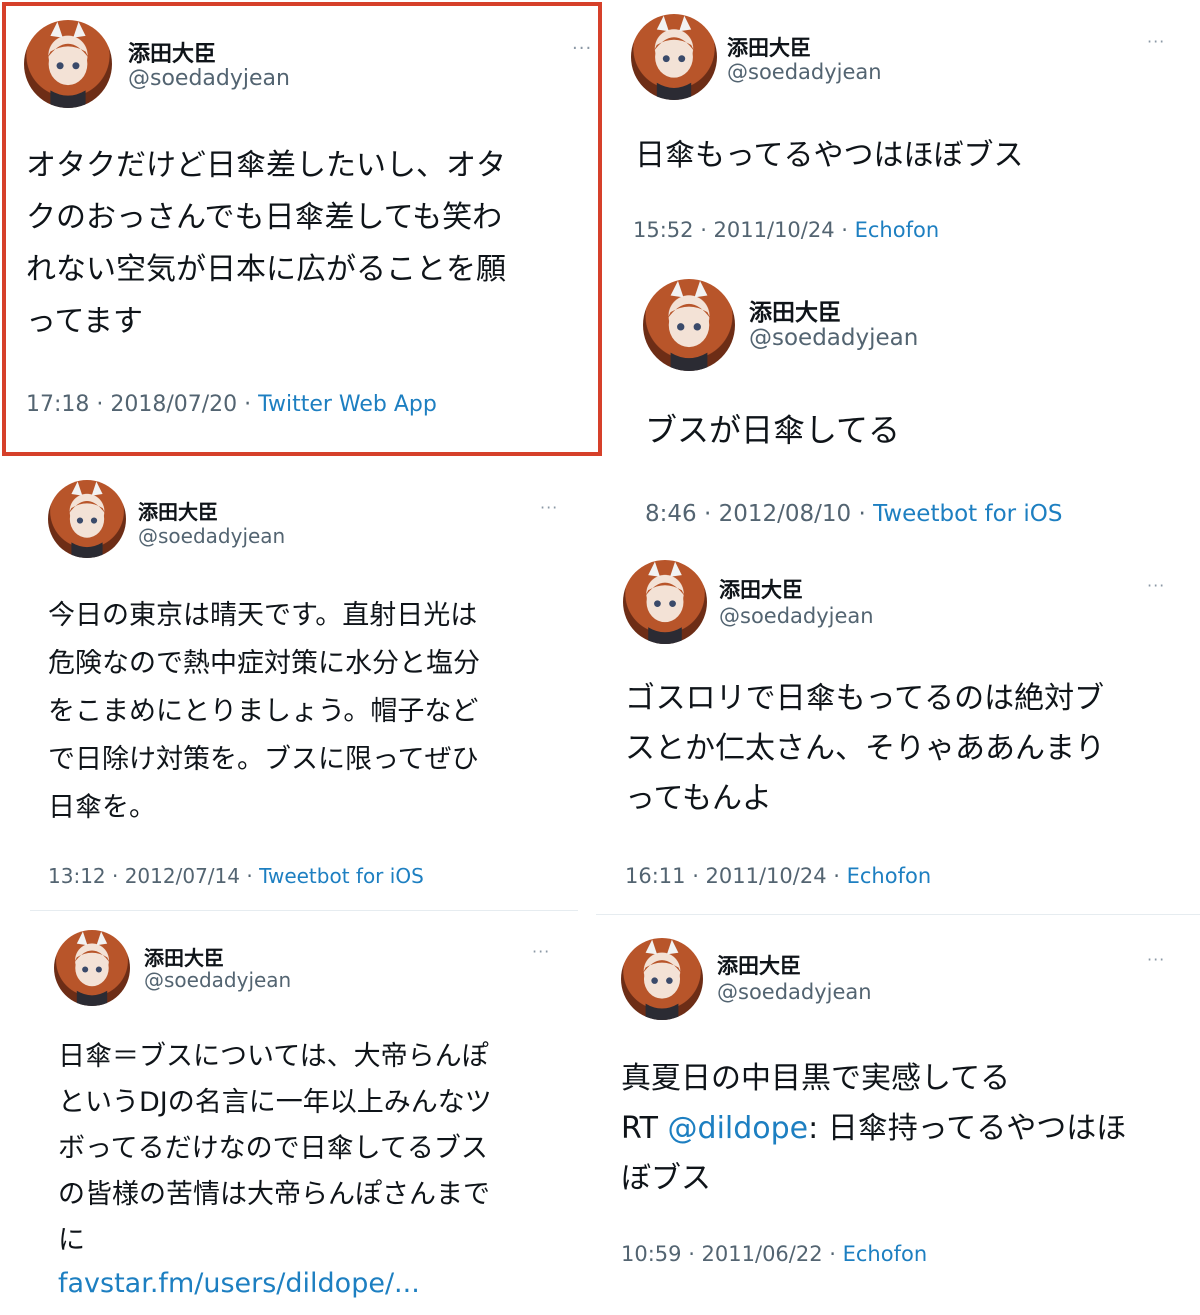  I want to click on tweet-meta: 16:11 · 2011/10/24 · Echofon, so click(778, 876).